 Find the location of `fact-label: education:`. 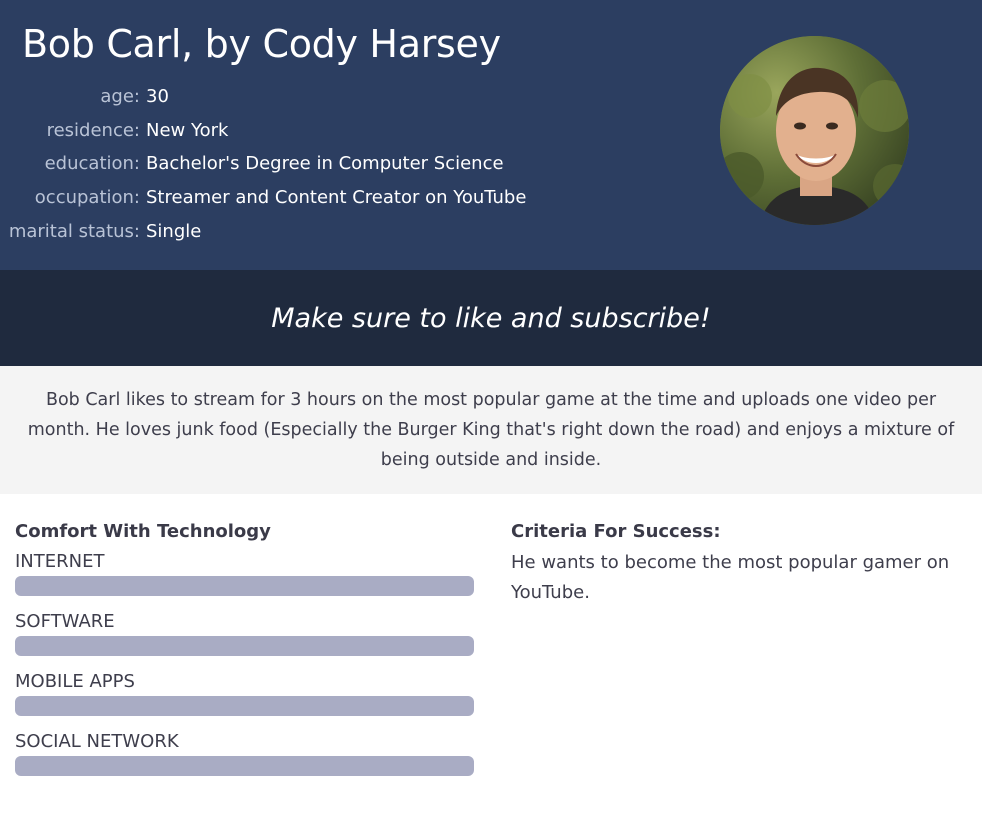

fact-label: education: is located at coordinates (92, 164).